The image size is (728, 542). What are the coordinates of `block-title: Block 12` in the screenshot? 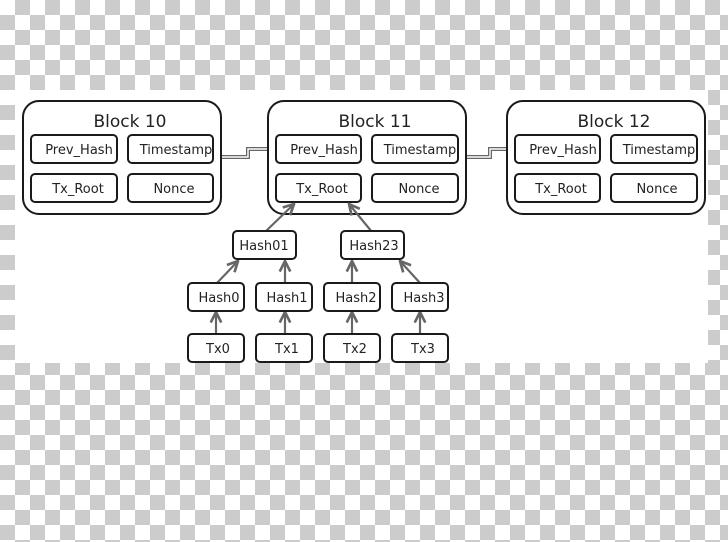 It's located at (613, 122).